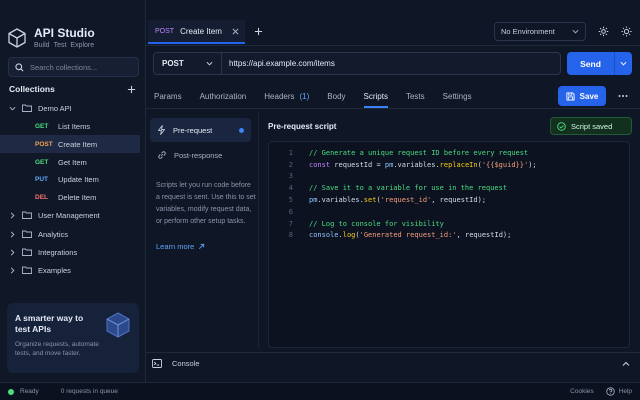  What do you see at coordinates (393, 363) in the screenshot?
I see `console-bar: Console` at bounding box center [393, 363].